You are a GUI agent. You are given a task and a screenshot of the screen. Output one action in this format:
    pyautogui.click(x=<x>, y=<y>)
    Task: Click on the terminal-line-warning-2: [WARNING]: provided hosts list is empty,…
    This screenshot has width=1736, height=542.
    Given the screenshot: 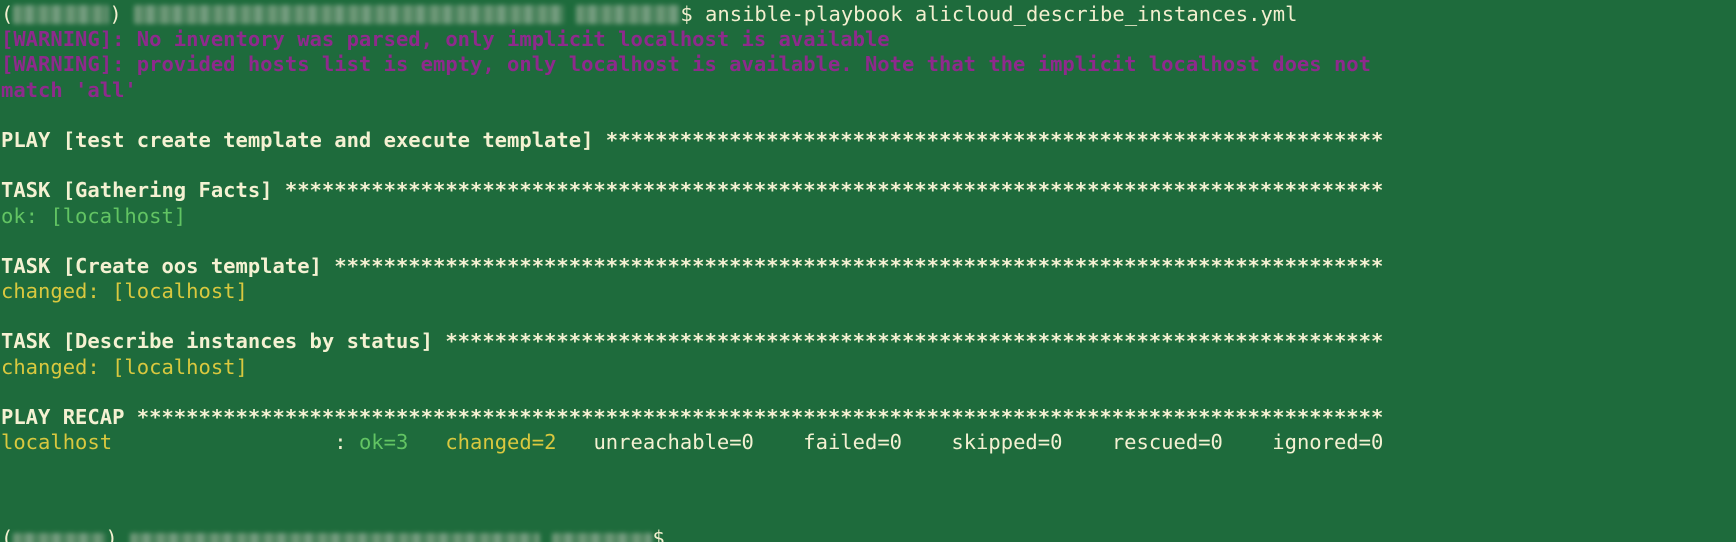 What is the action you would take?
    pyautogui.click(x=868, y=64)
    